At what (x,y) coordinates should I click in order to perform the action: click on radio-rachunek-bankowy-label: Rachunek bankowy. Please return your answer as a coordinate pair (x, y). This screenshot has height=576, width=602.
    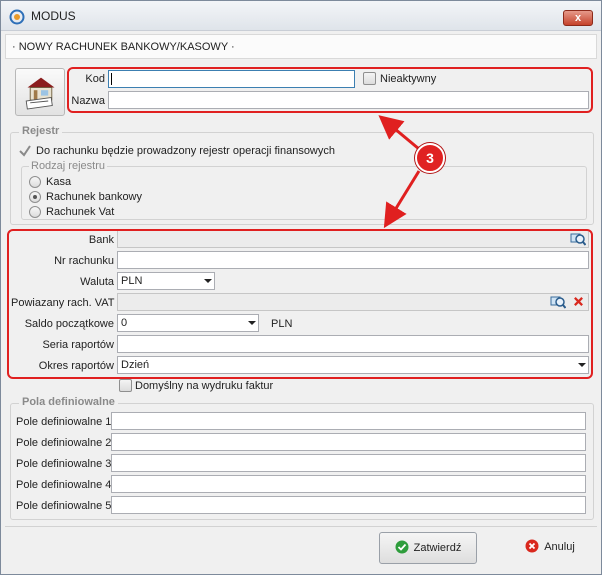
    Looking at the image, I should click on (94, 197).